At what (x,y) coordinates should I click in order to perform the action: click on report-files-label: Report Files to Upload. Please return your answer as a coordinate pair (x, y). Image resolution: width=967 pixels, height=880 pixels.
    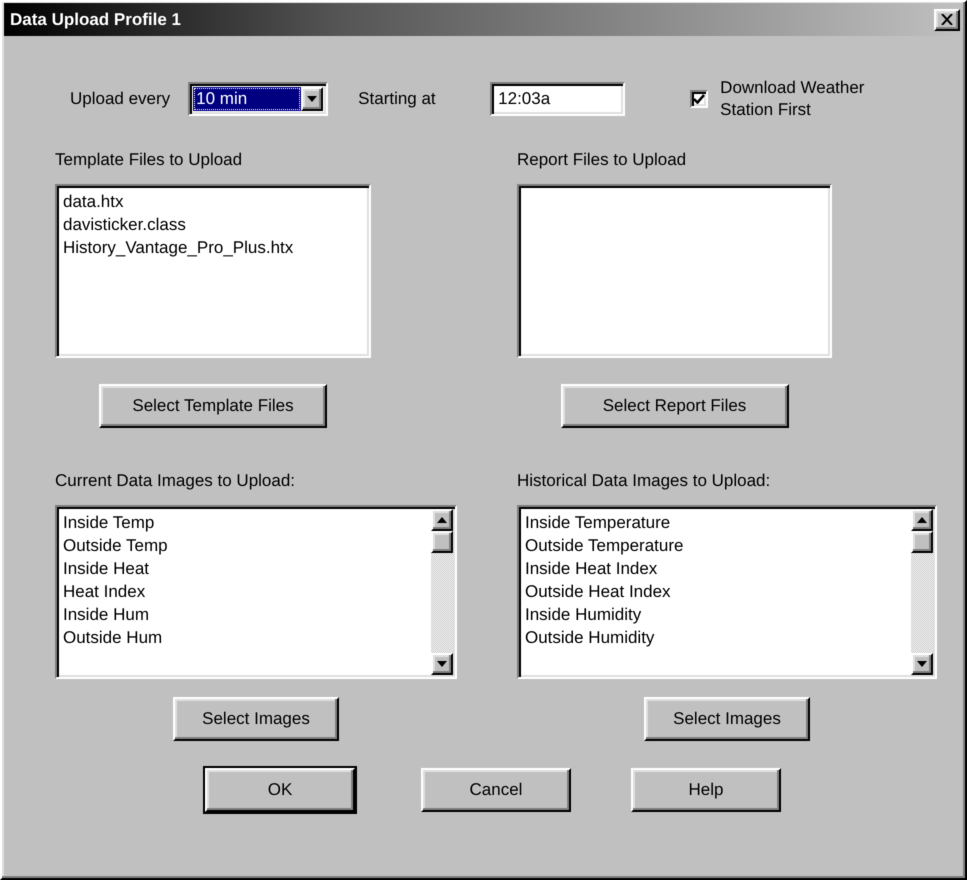
    Looking at the image, I should click on (602, 160).